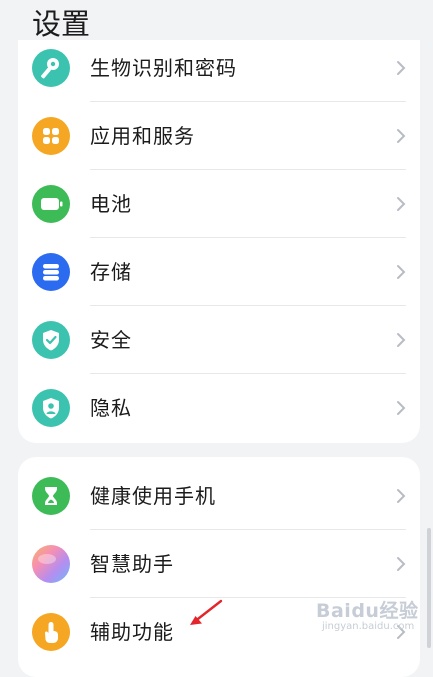 This screenshot has width=433, height=677. Describe the element at coordinates (219, 340) in the screenshot. I see `settings-item-security: 安全` at that location.